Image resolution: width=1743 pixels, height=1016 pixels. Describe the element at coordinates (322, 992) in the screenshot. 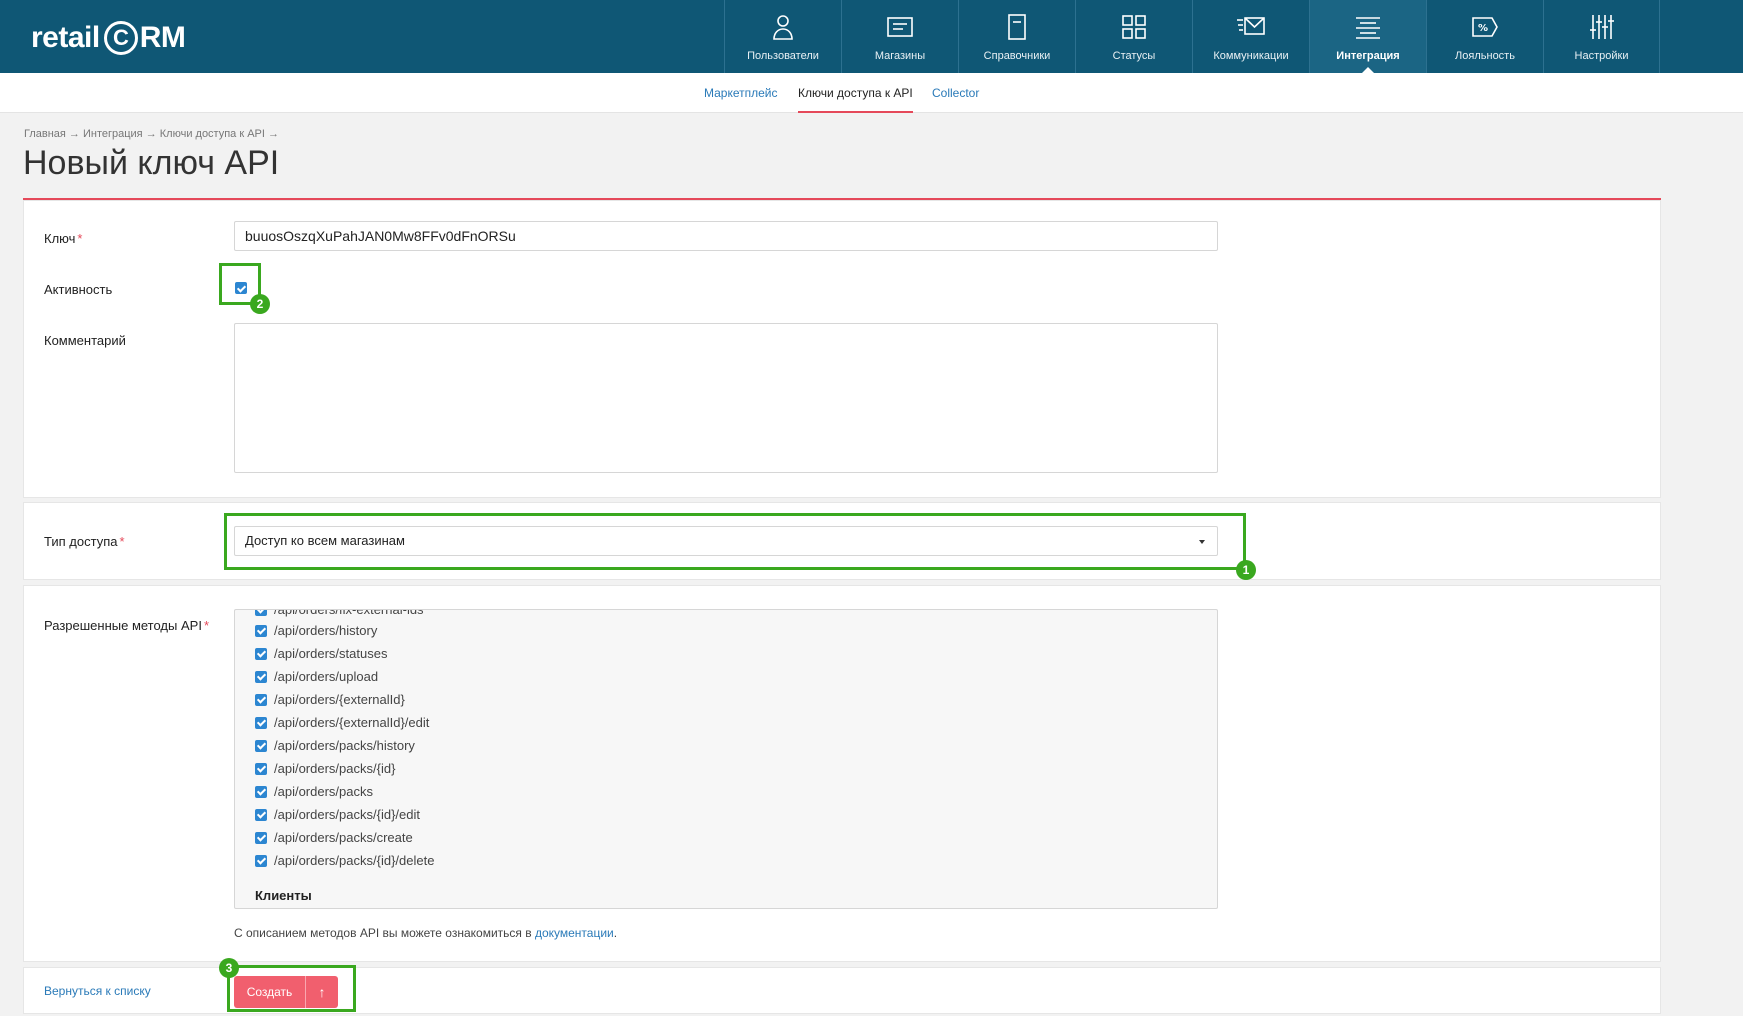

I see `arrow-up-icon: ↑` at that location.